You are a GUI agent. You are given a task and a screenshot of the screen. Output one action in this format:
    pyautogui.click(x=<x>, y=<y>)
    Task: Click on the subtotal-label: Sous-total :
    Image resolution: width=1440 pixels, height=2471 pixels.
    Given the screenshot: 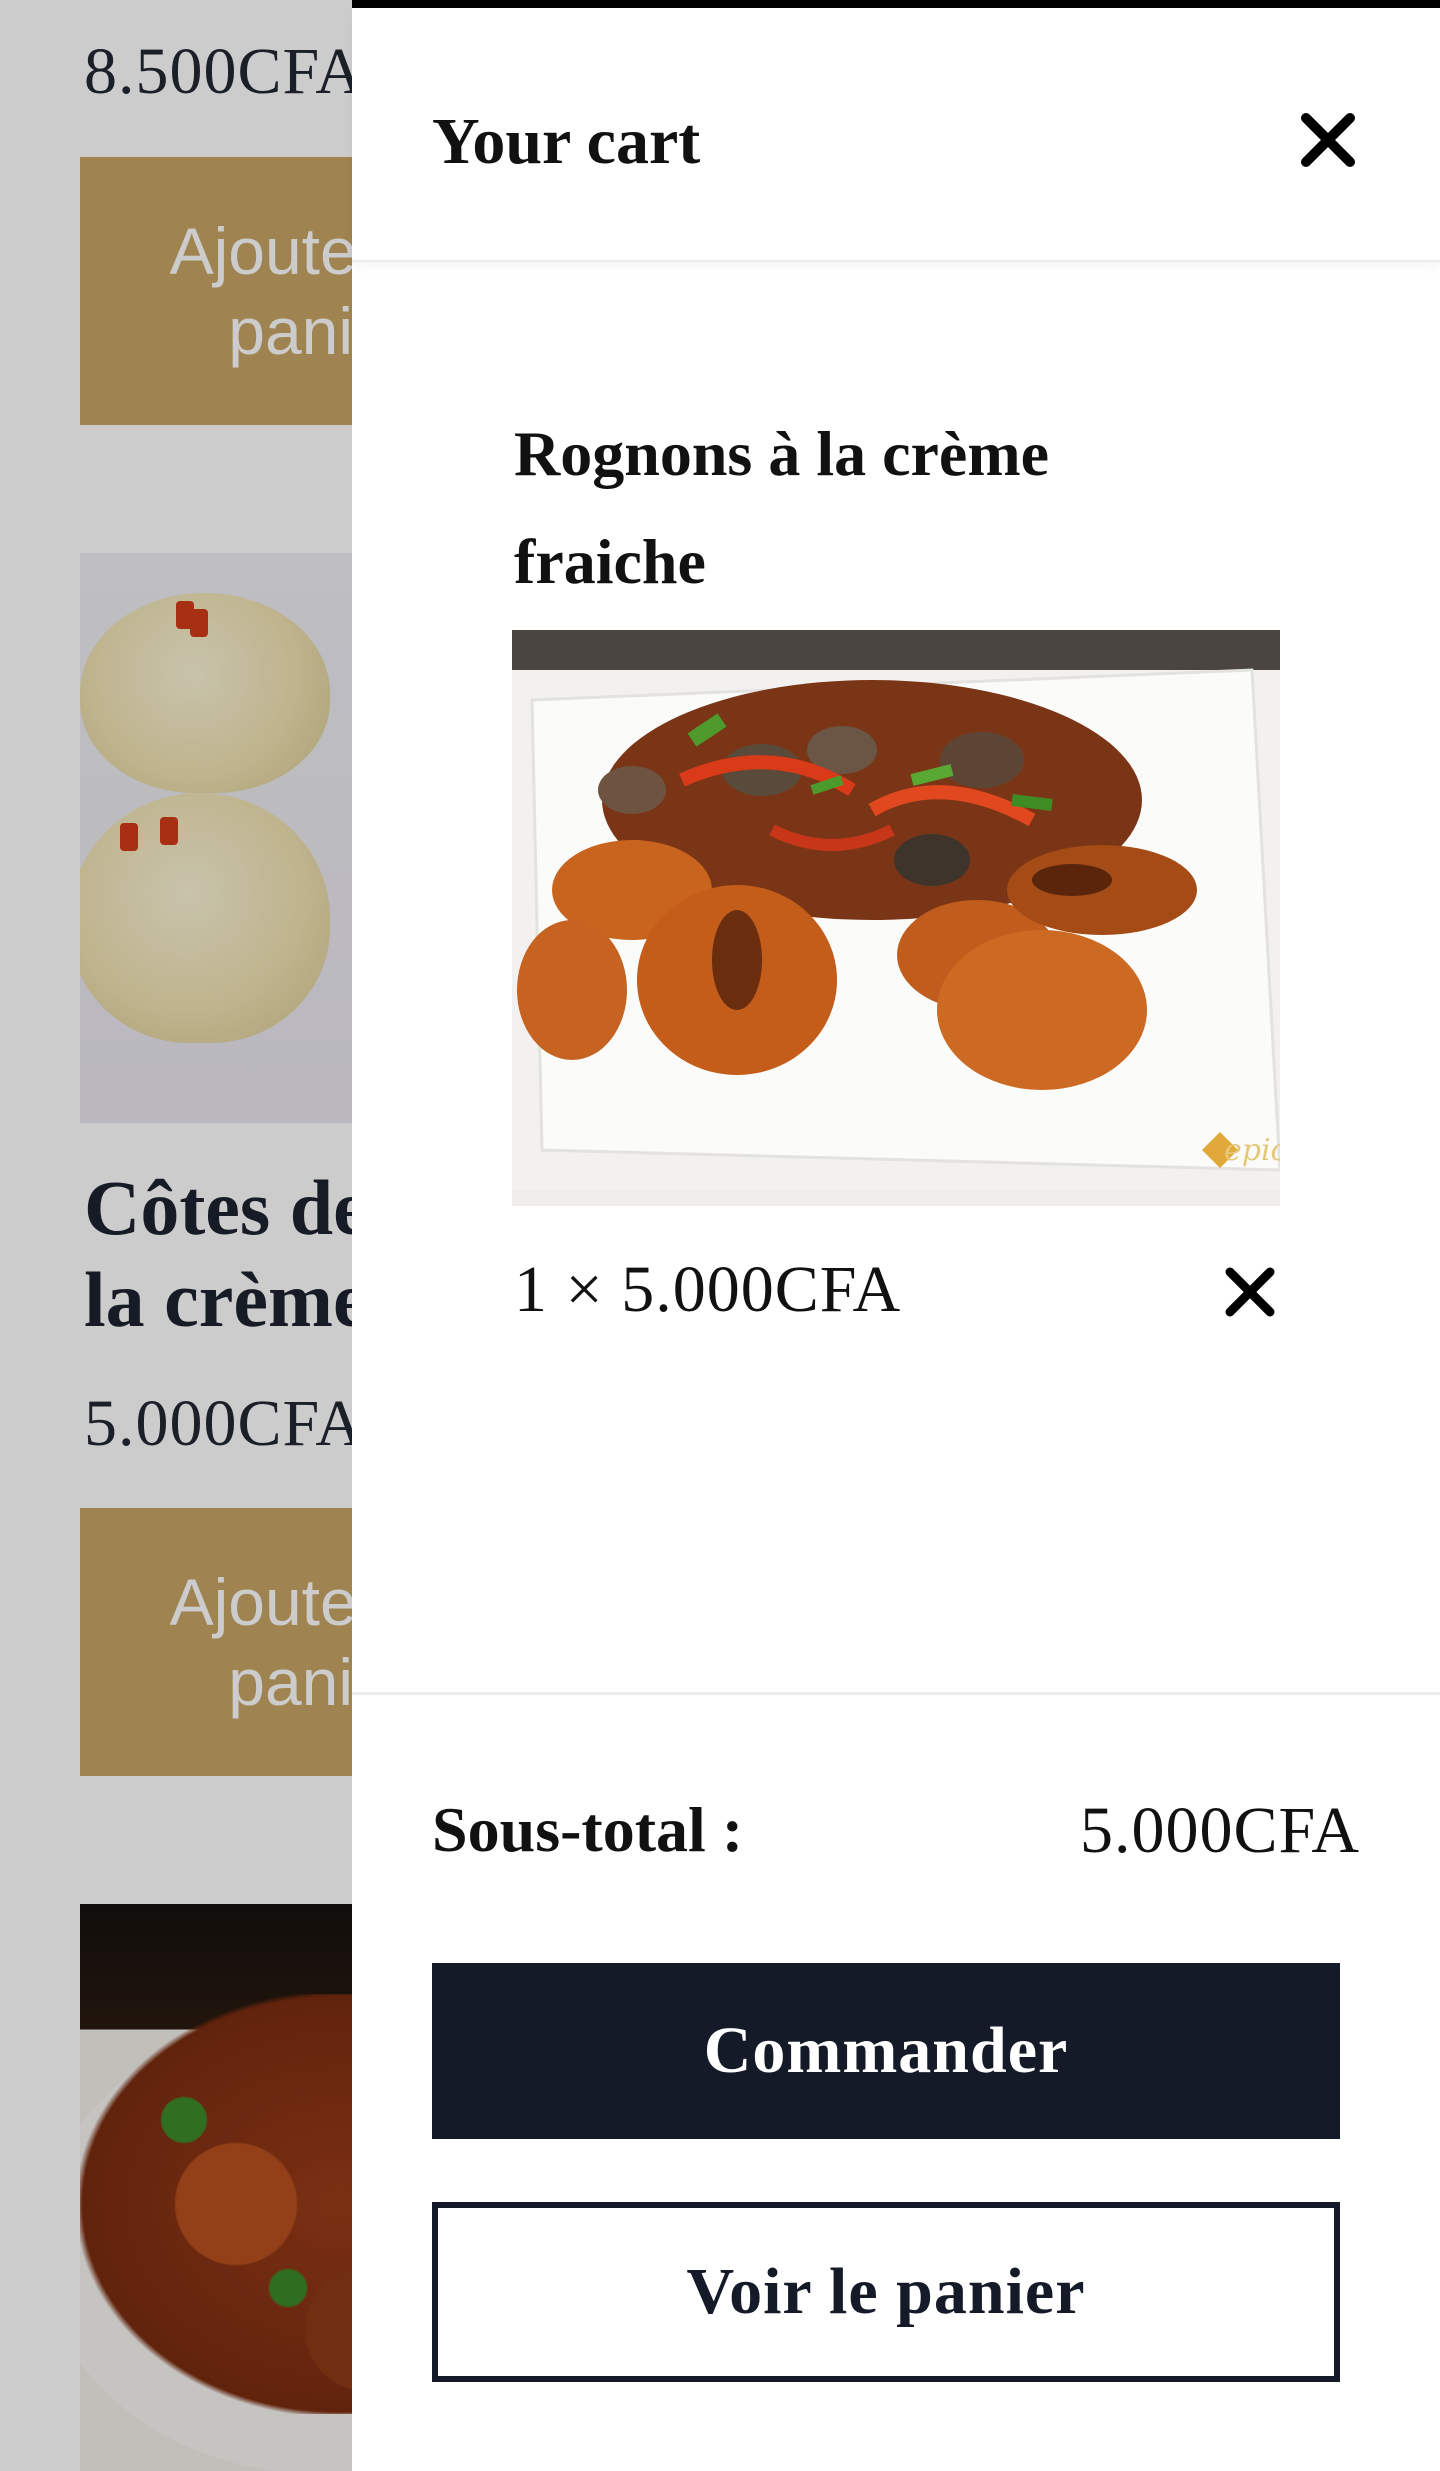 What is the action you would take?
    pyautogui.click(x=588, y=1829)
    